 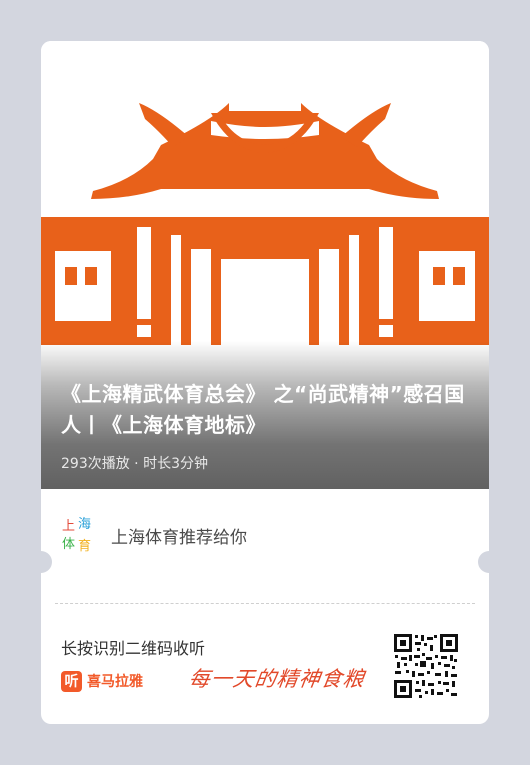 I want to click on svg-text: 上, so click(x=68, y=526).